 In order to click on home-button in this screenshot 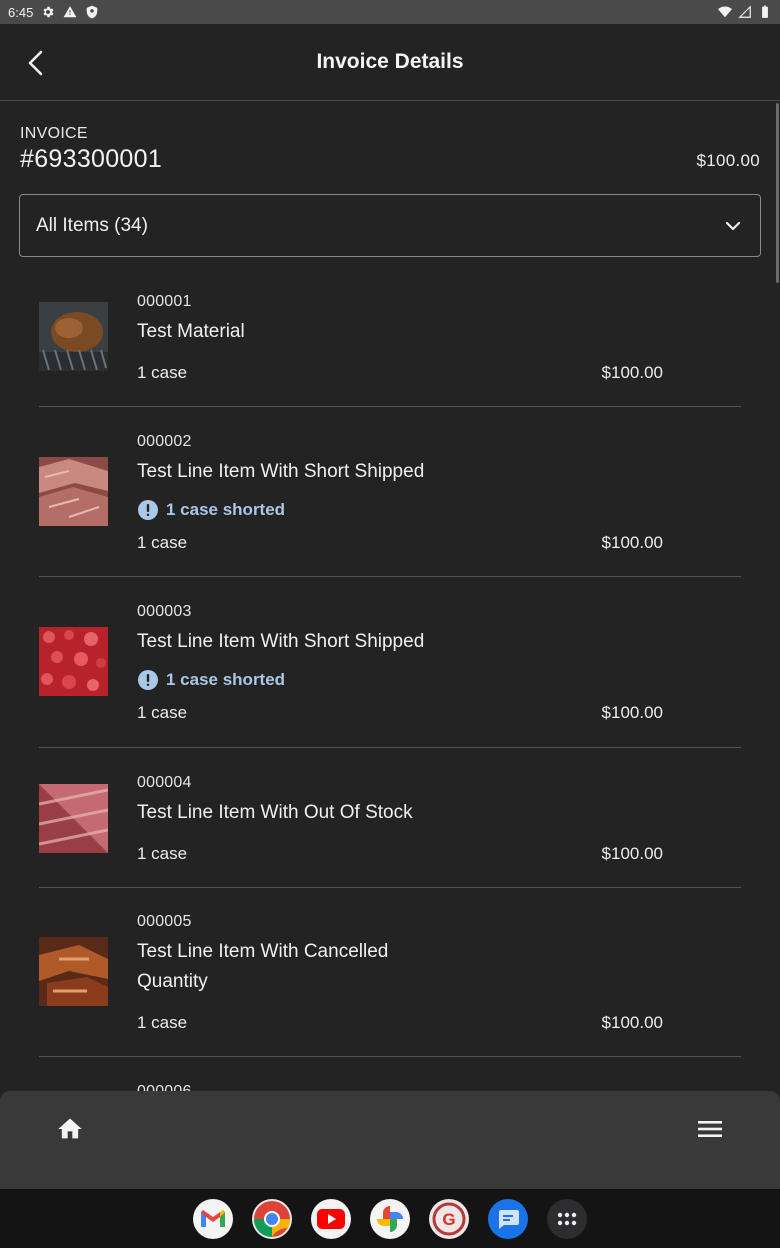, I will do `click(70, 1129)`.